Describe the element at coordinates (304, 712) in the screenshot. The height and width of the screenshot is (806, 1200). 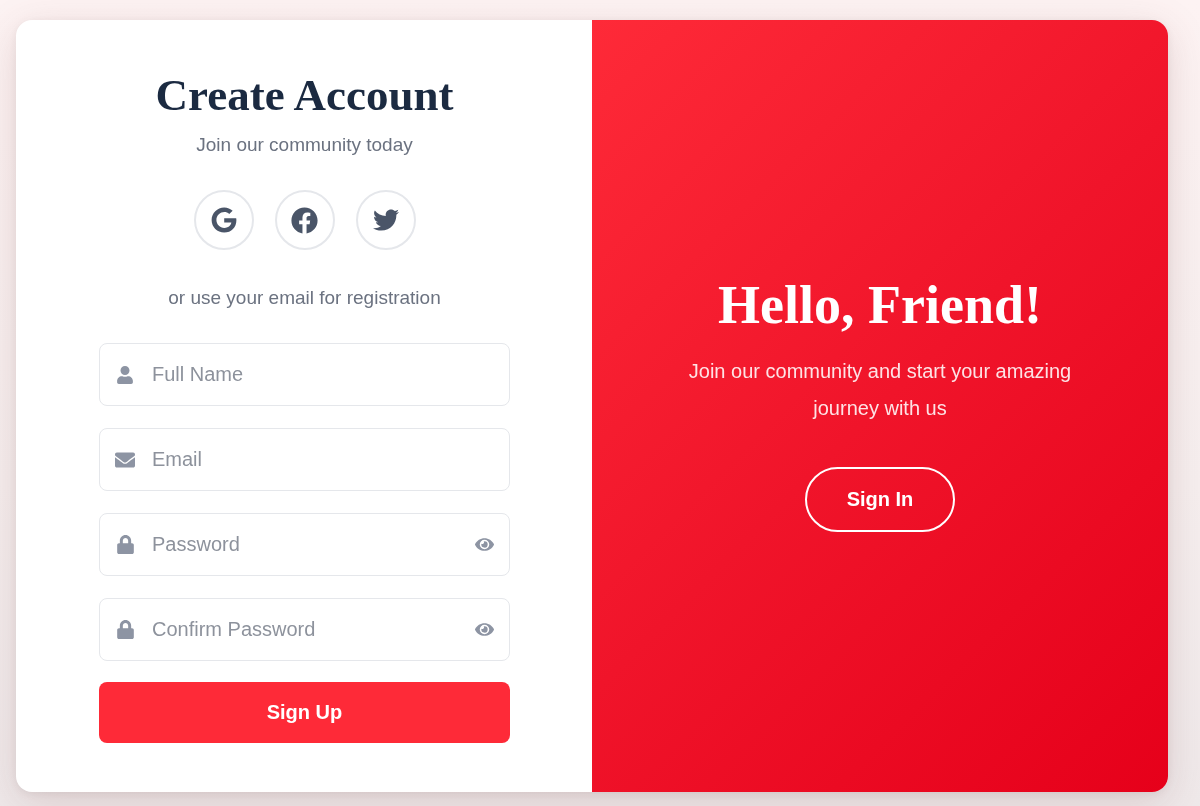
I see `sign-up-button: Sign Up` at that location.